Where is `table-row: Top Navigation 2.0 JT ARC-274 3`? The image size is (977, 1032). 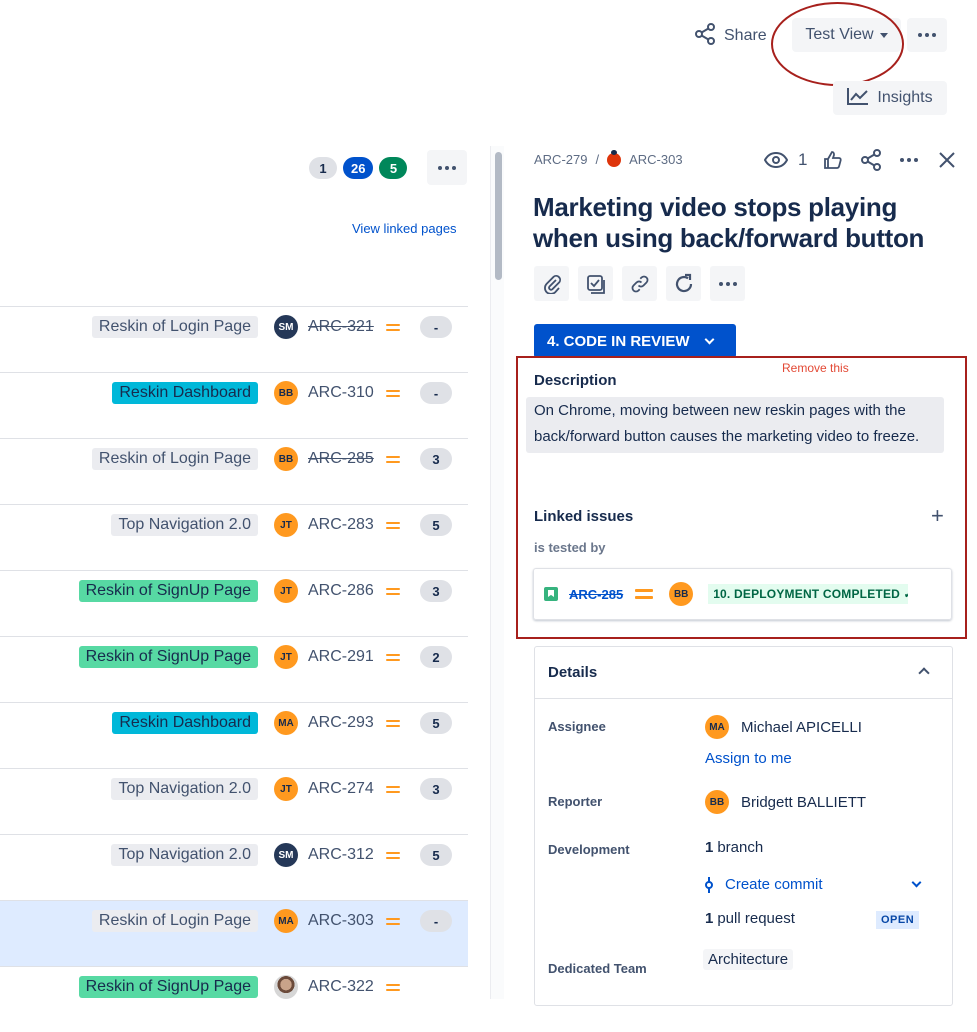
table-row: Top Navigation 2.0 JT ARC-274 3 is located at coordinates (234, 801).